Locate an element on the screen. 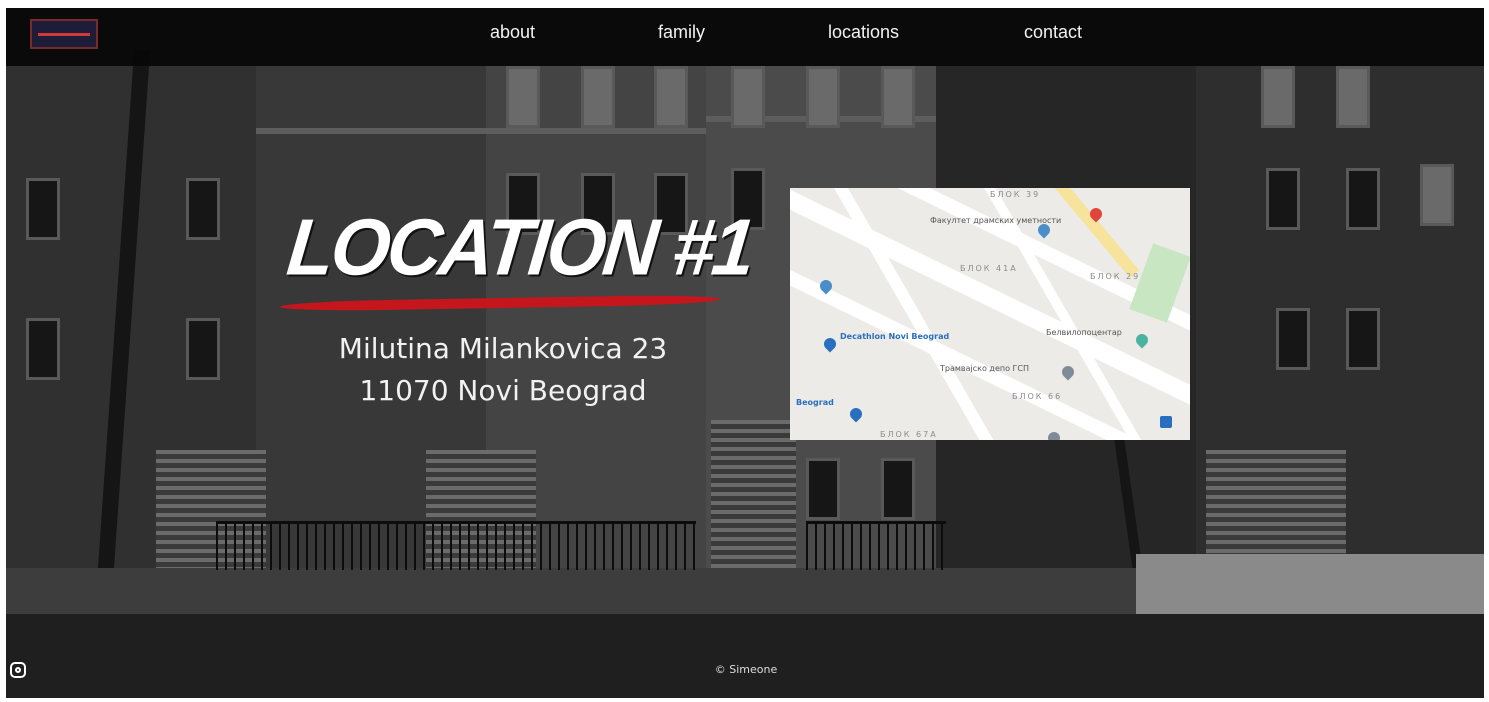 The image size is (1489, 702). map-label: Трамвајско депо ГСП is located at coordinates (985, 368).